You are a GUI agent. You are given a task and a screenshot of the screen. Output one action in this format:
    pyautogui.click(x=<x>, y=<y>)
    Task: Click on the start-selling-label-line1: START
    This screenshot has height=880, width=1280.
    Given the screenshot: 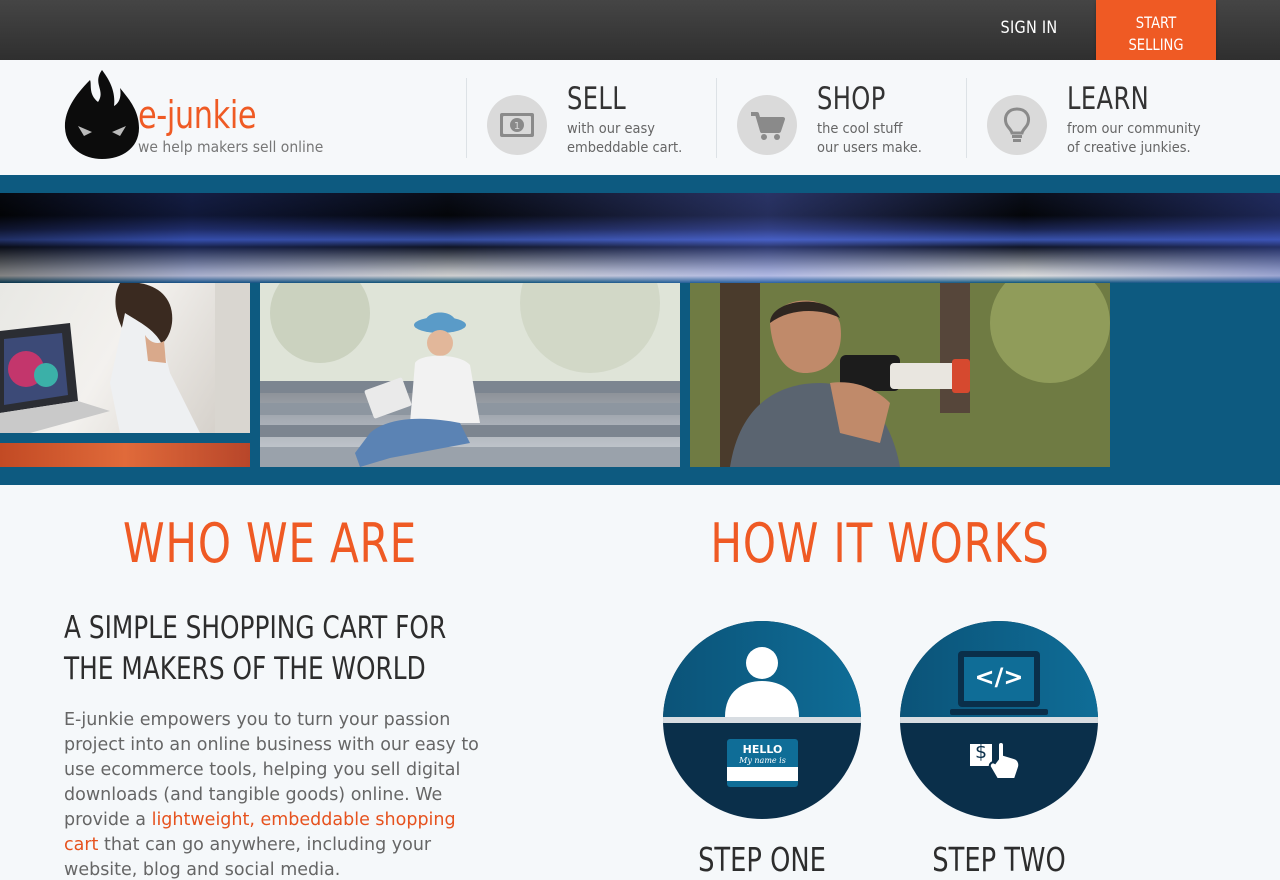 What is the action you would take?
    pyautogui.click(x=1156, y=22)
    